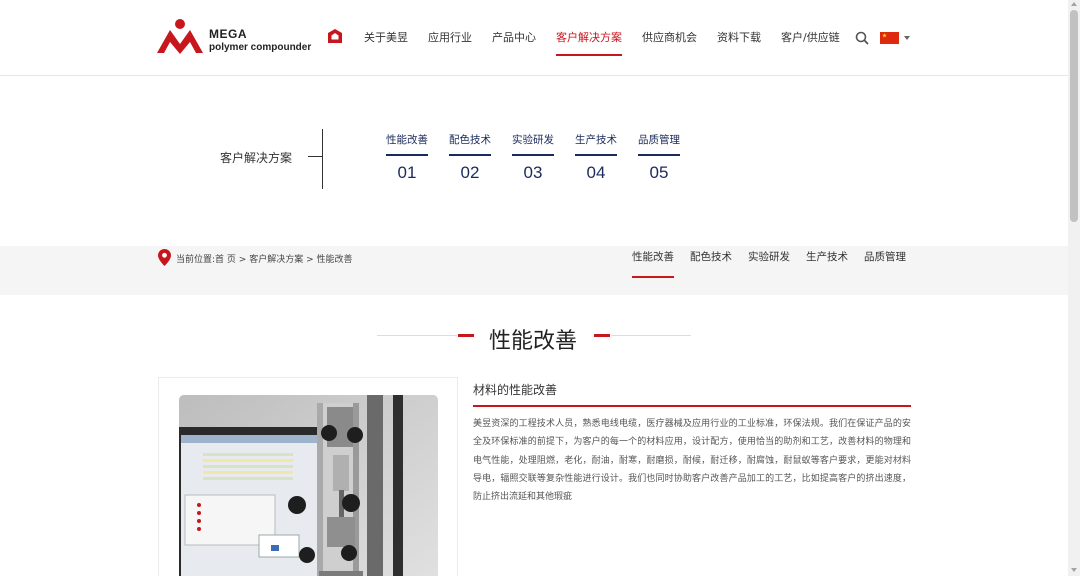  Describe the element at coordinates (533, 341) in the screenshot. I see `section-title: 性能改善` at that location.